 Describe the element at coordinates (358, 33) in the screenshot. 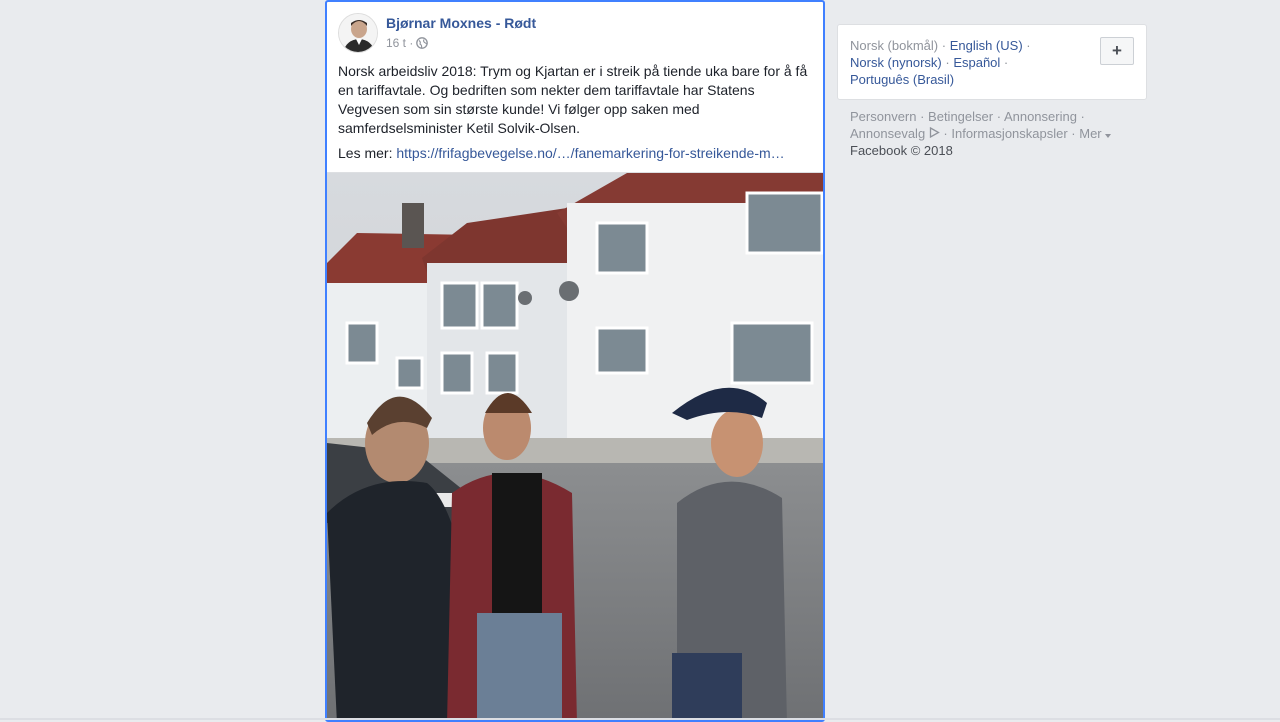

I see `author-avatar` at that location.